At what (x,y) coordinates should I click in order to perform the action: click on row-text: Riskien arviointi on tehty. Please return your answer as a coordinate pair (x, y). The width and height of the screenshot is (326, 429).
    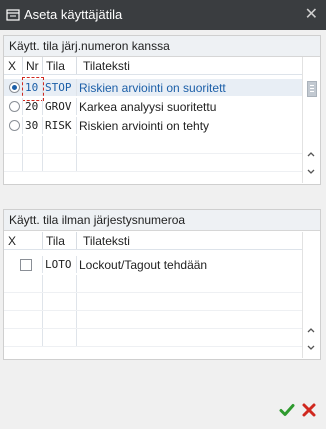
    Looking at the image, I should click on (144, 126).